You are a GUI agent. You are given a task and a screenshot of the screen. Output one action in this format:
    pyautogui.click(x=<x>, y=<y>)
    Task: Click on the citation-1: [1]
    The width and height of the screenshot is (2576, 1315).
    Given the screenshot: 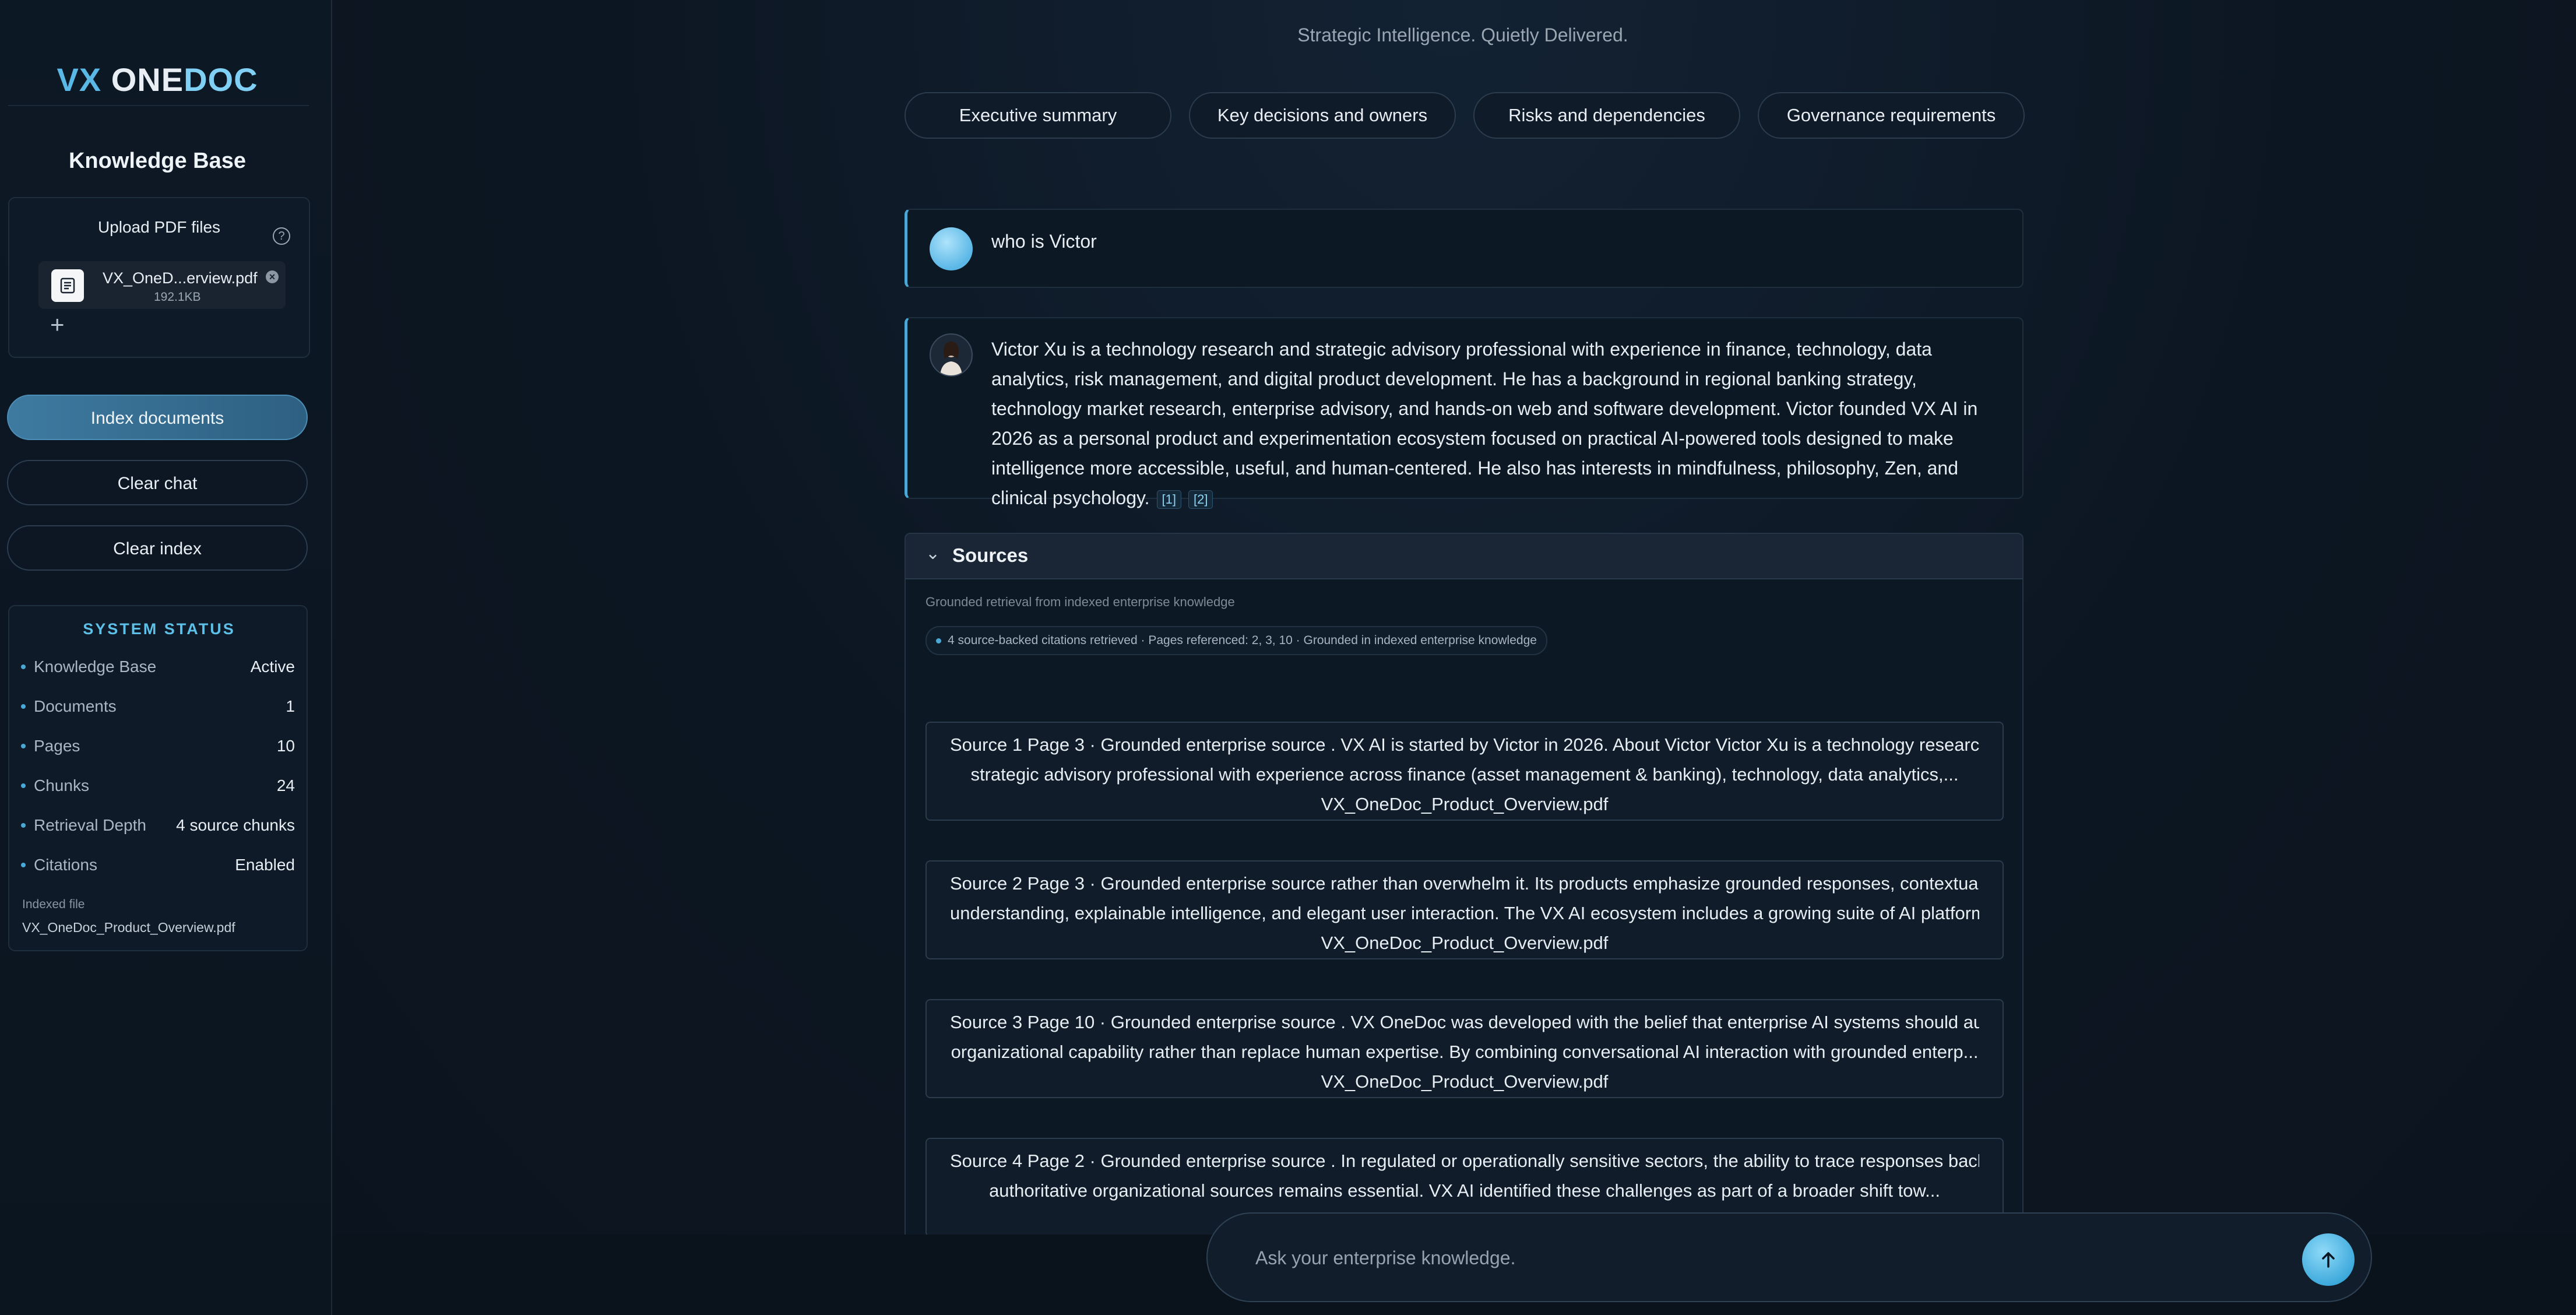 What is the action you would take?
    pyautogui.click(x=1169, y=500)
    